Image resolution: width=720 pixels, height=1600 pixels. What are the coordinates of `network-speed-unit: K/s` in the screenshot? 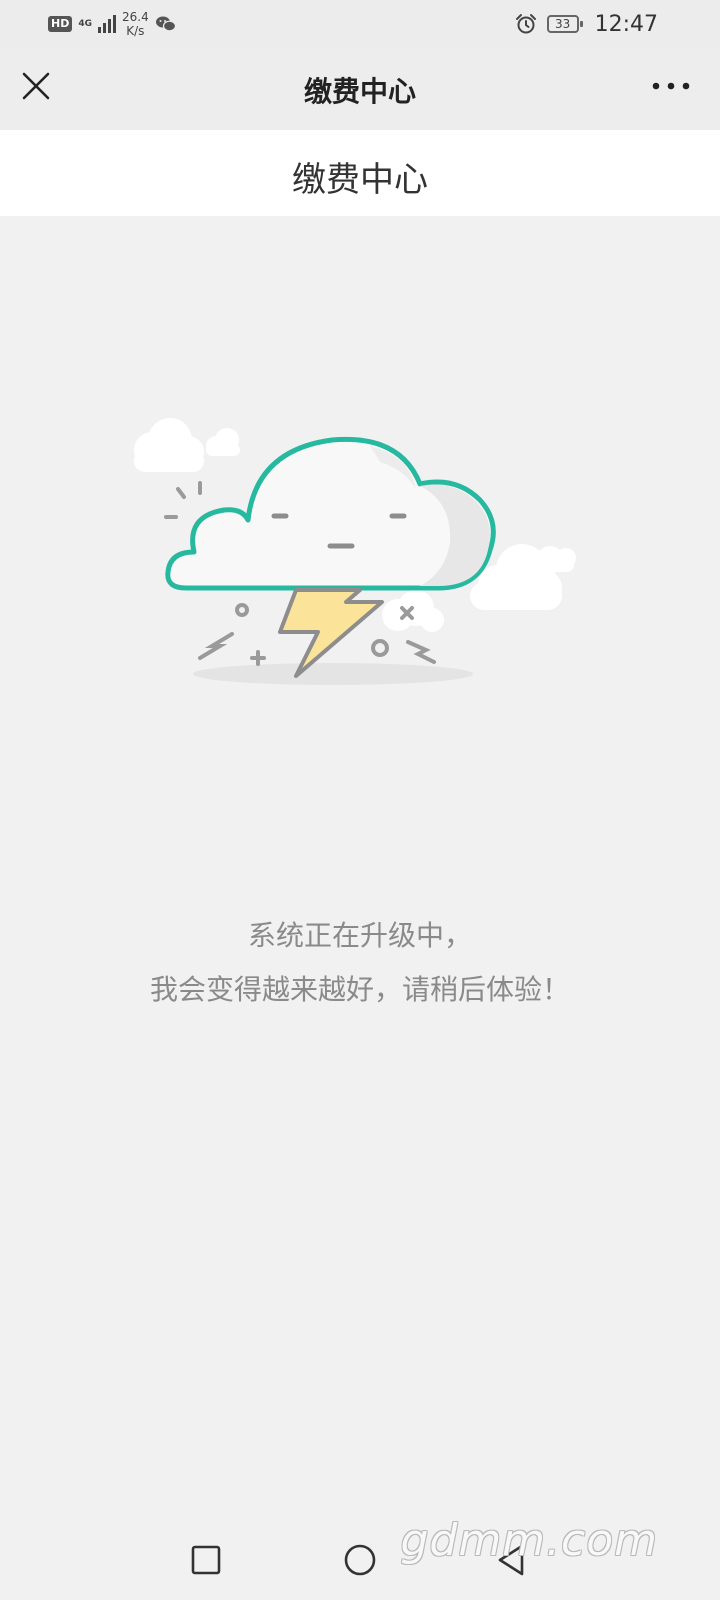 It's located at (135, 31).